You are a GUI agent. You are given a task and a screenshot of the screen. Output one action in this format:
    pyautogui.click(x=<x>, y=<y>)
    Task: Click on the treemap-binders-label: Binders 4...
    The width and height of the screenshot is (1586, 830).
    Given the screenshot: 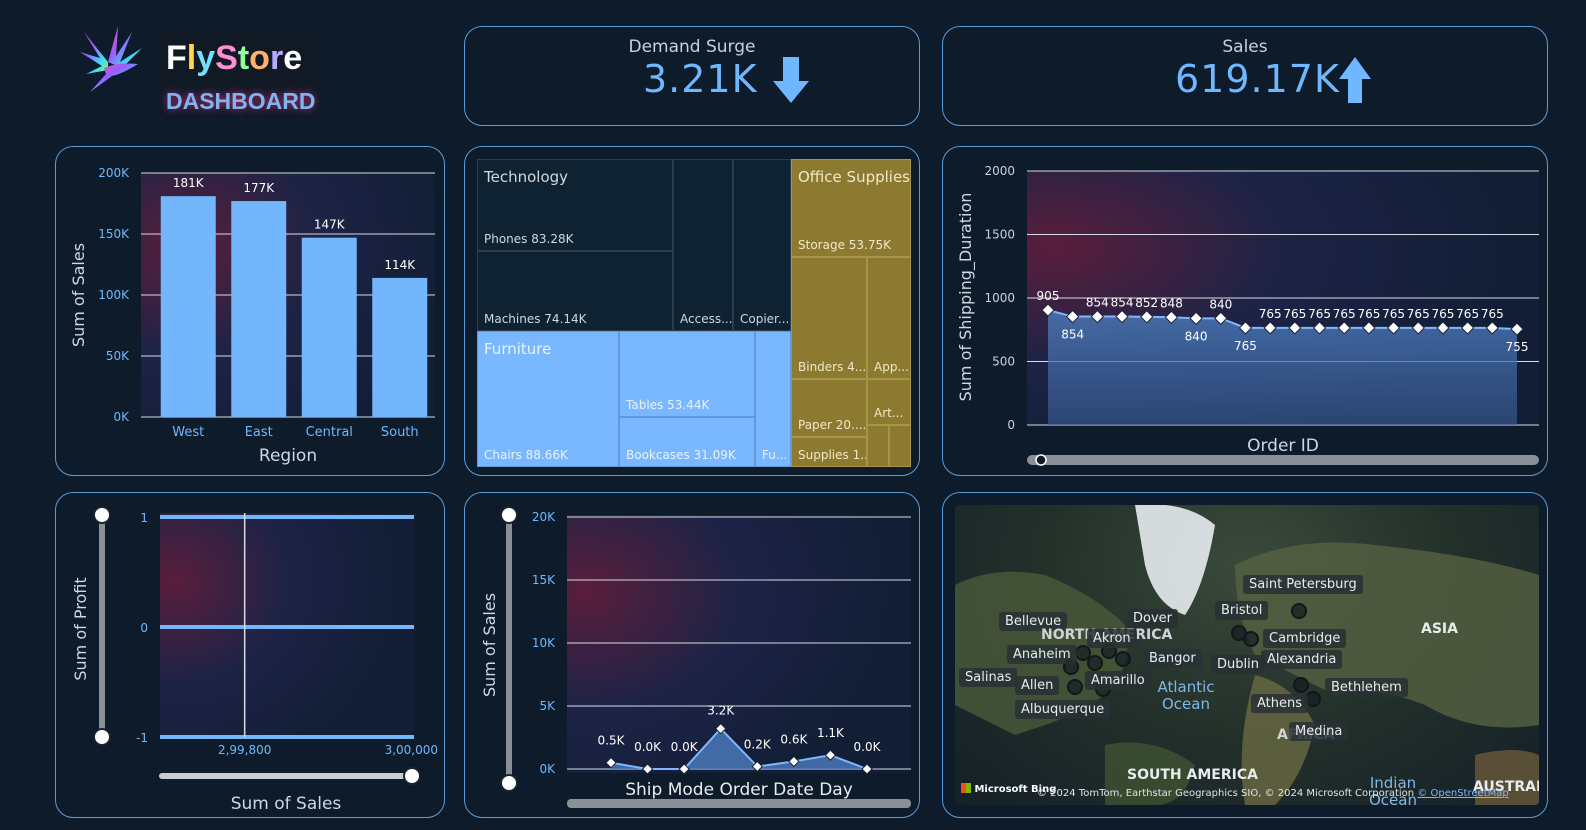 What is the action you would take?
    pyautogui.click(x=832, y=367)
    